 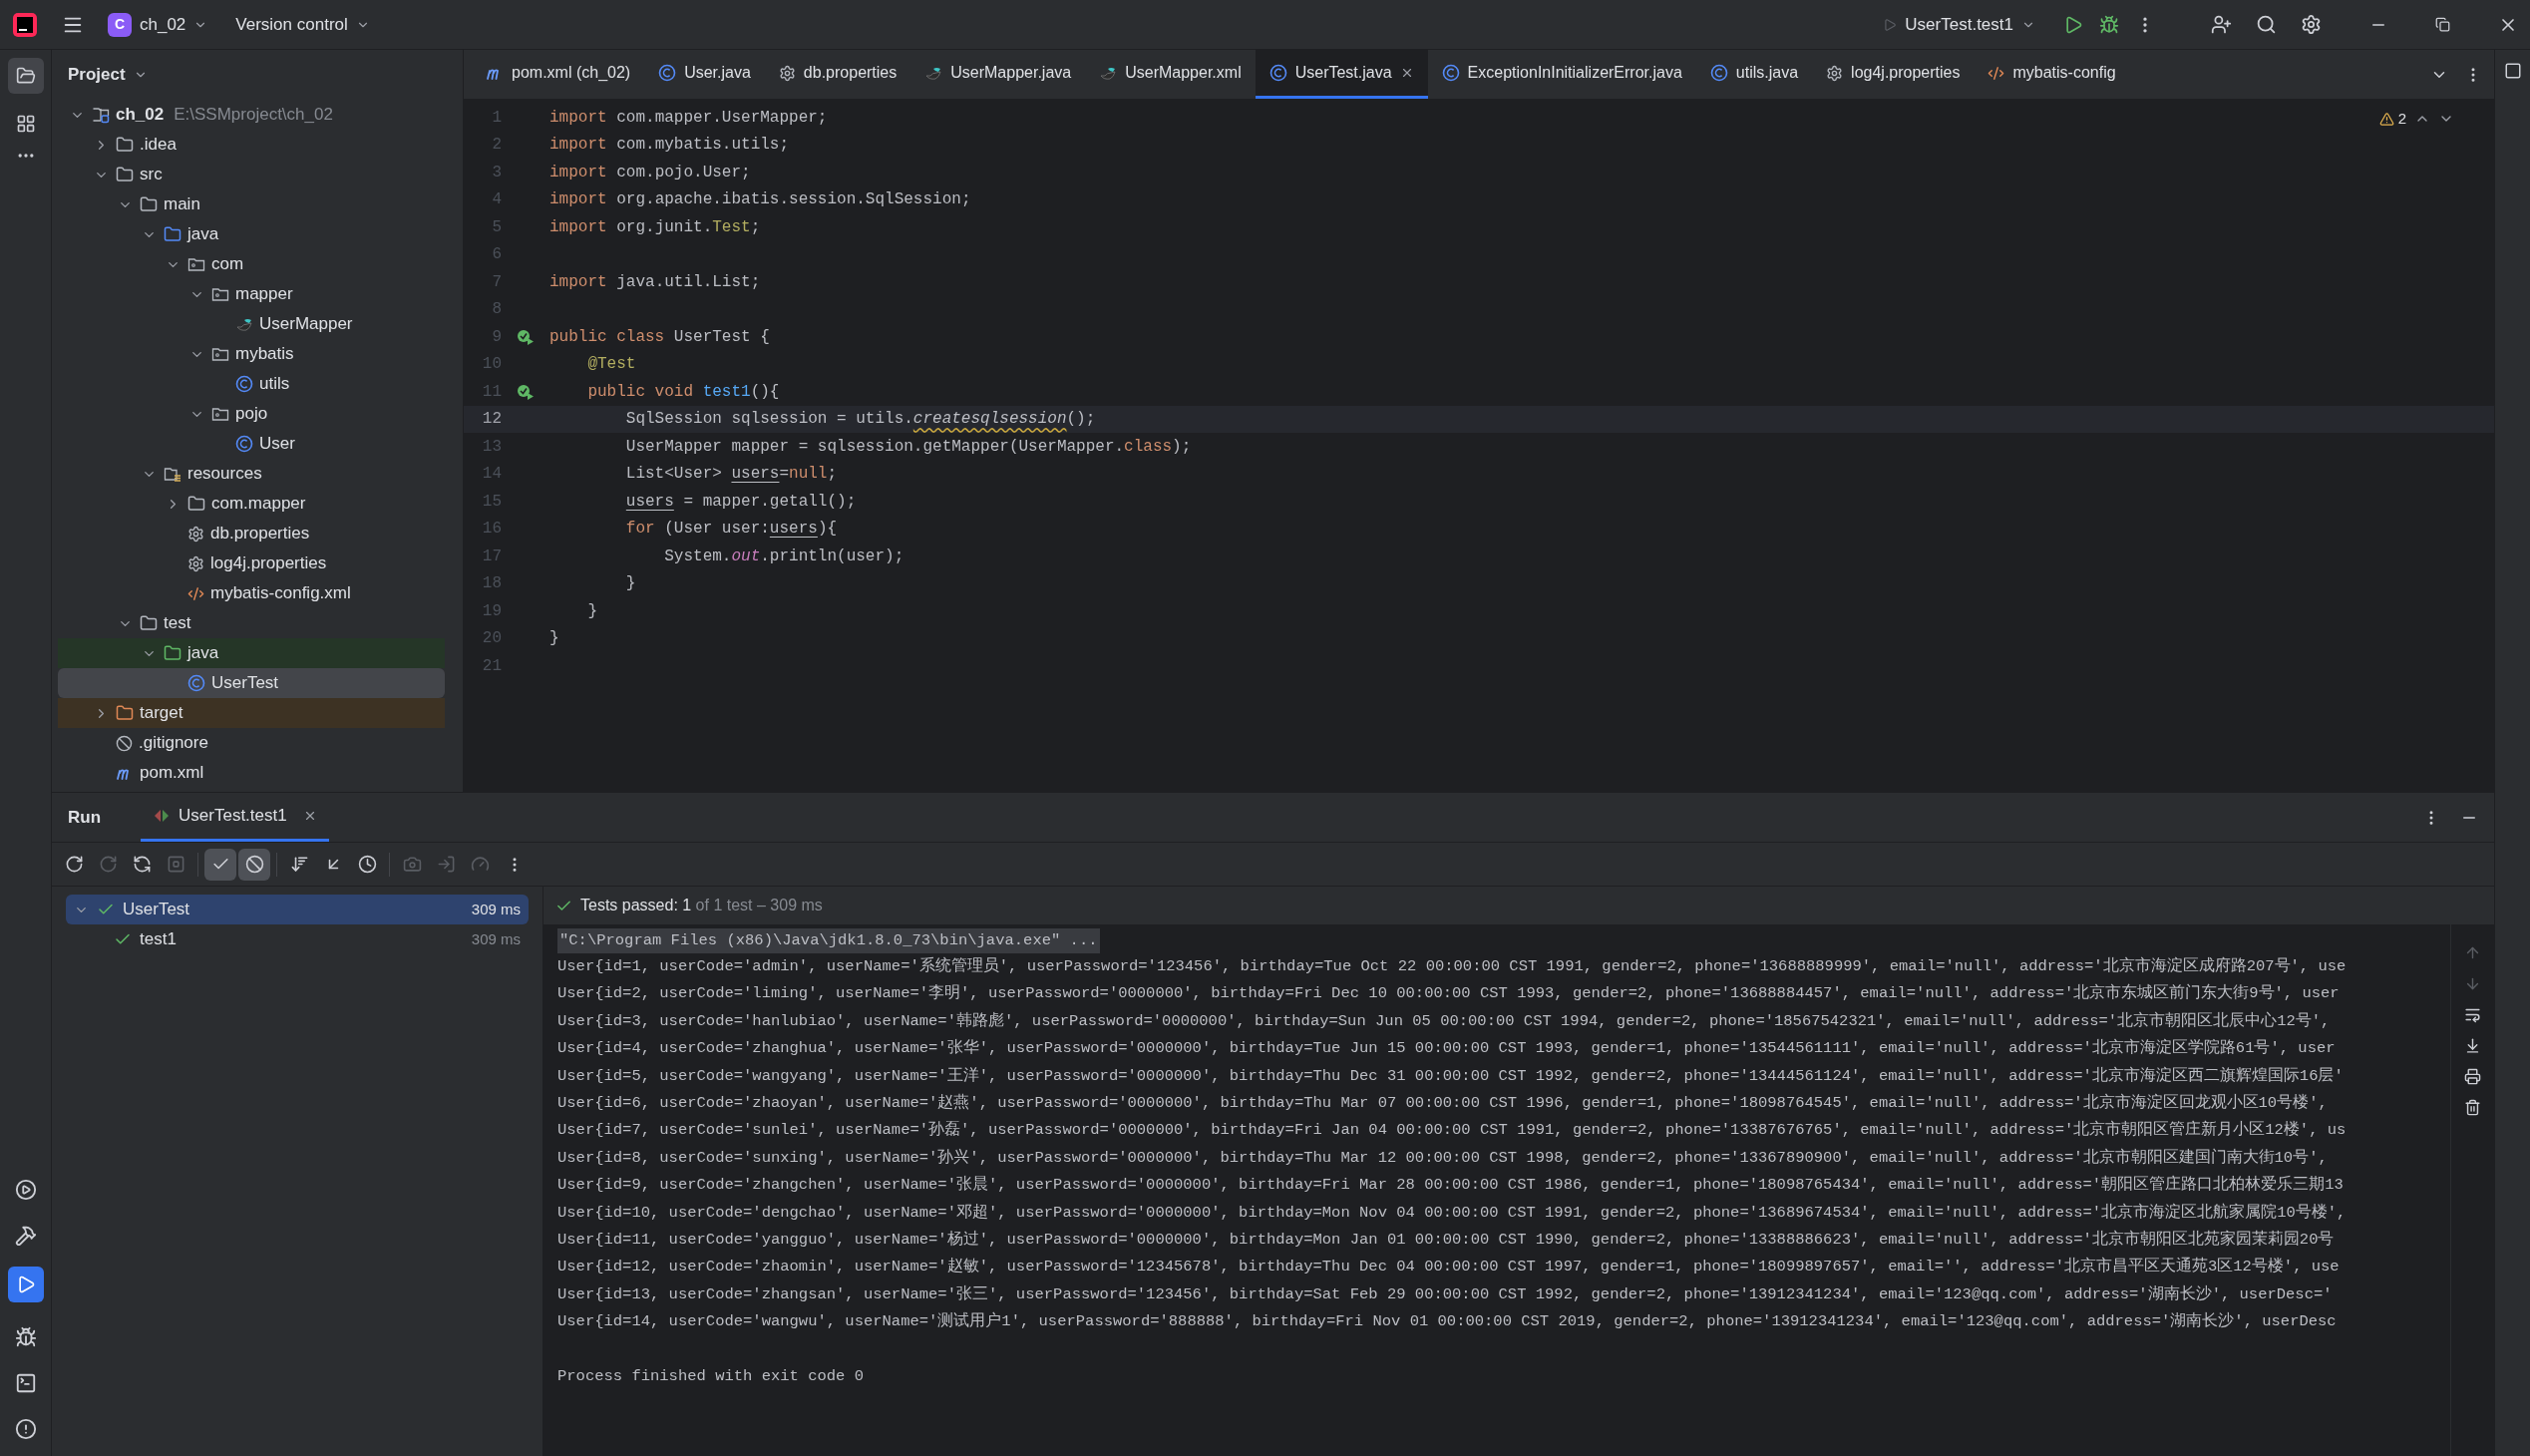 What do you see at coordinates (25, 1284) in the screenshot?
I see `run-tool-button` at bounding box center [25, 1284].